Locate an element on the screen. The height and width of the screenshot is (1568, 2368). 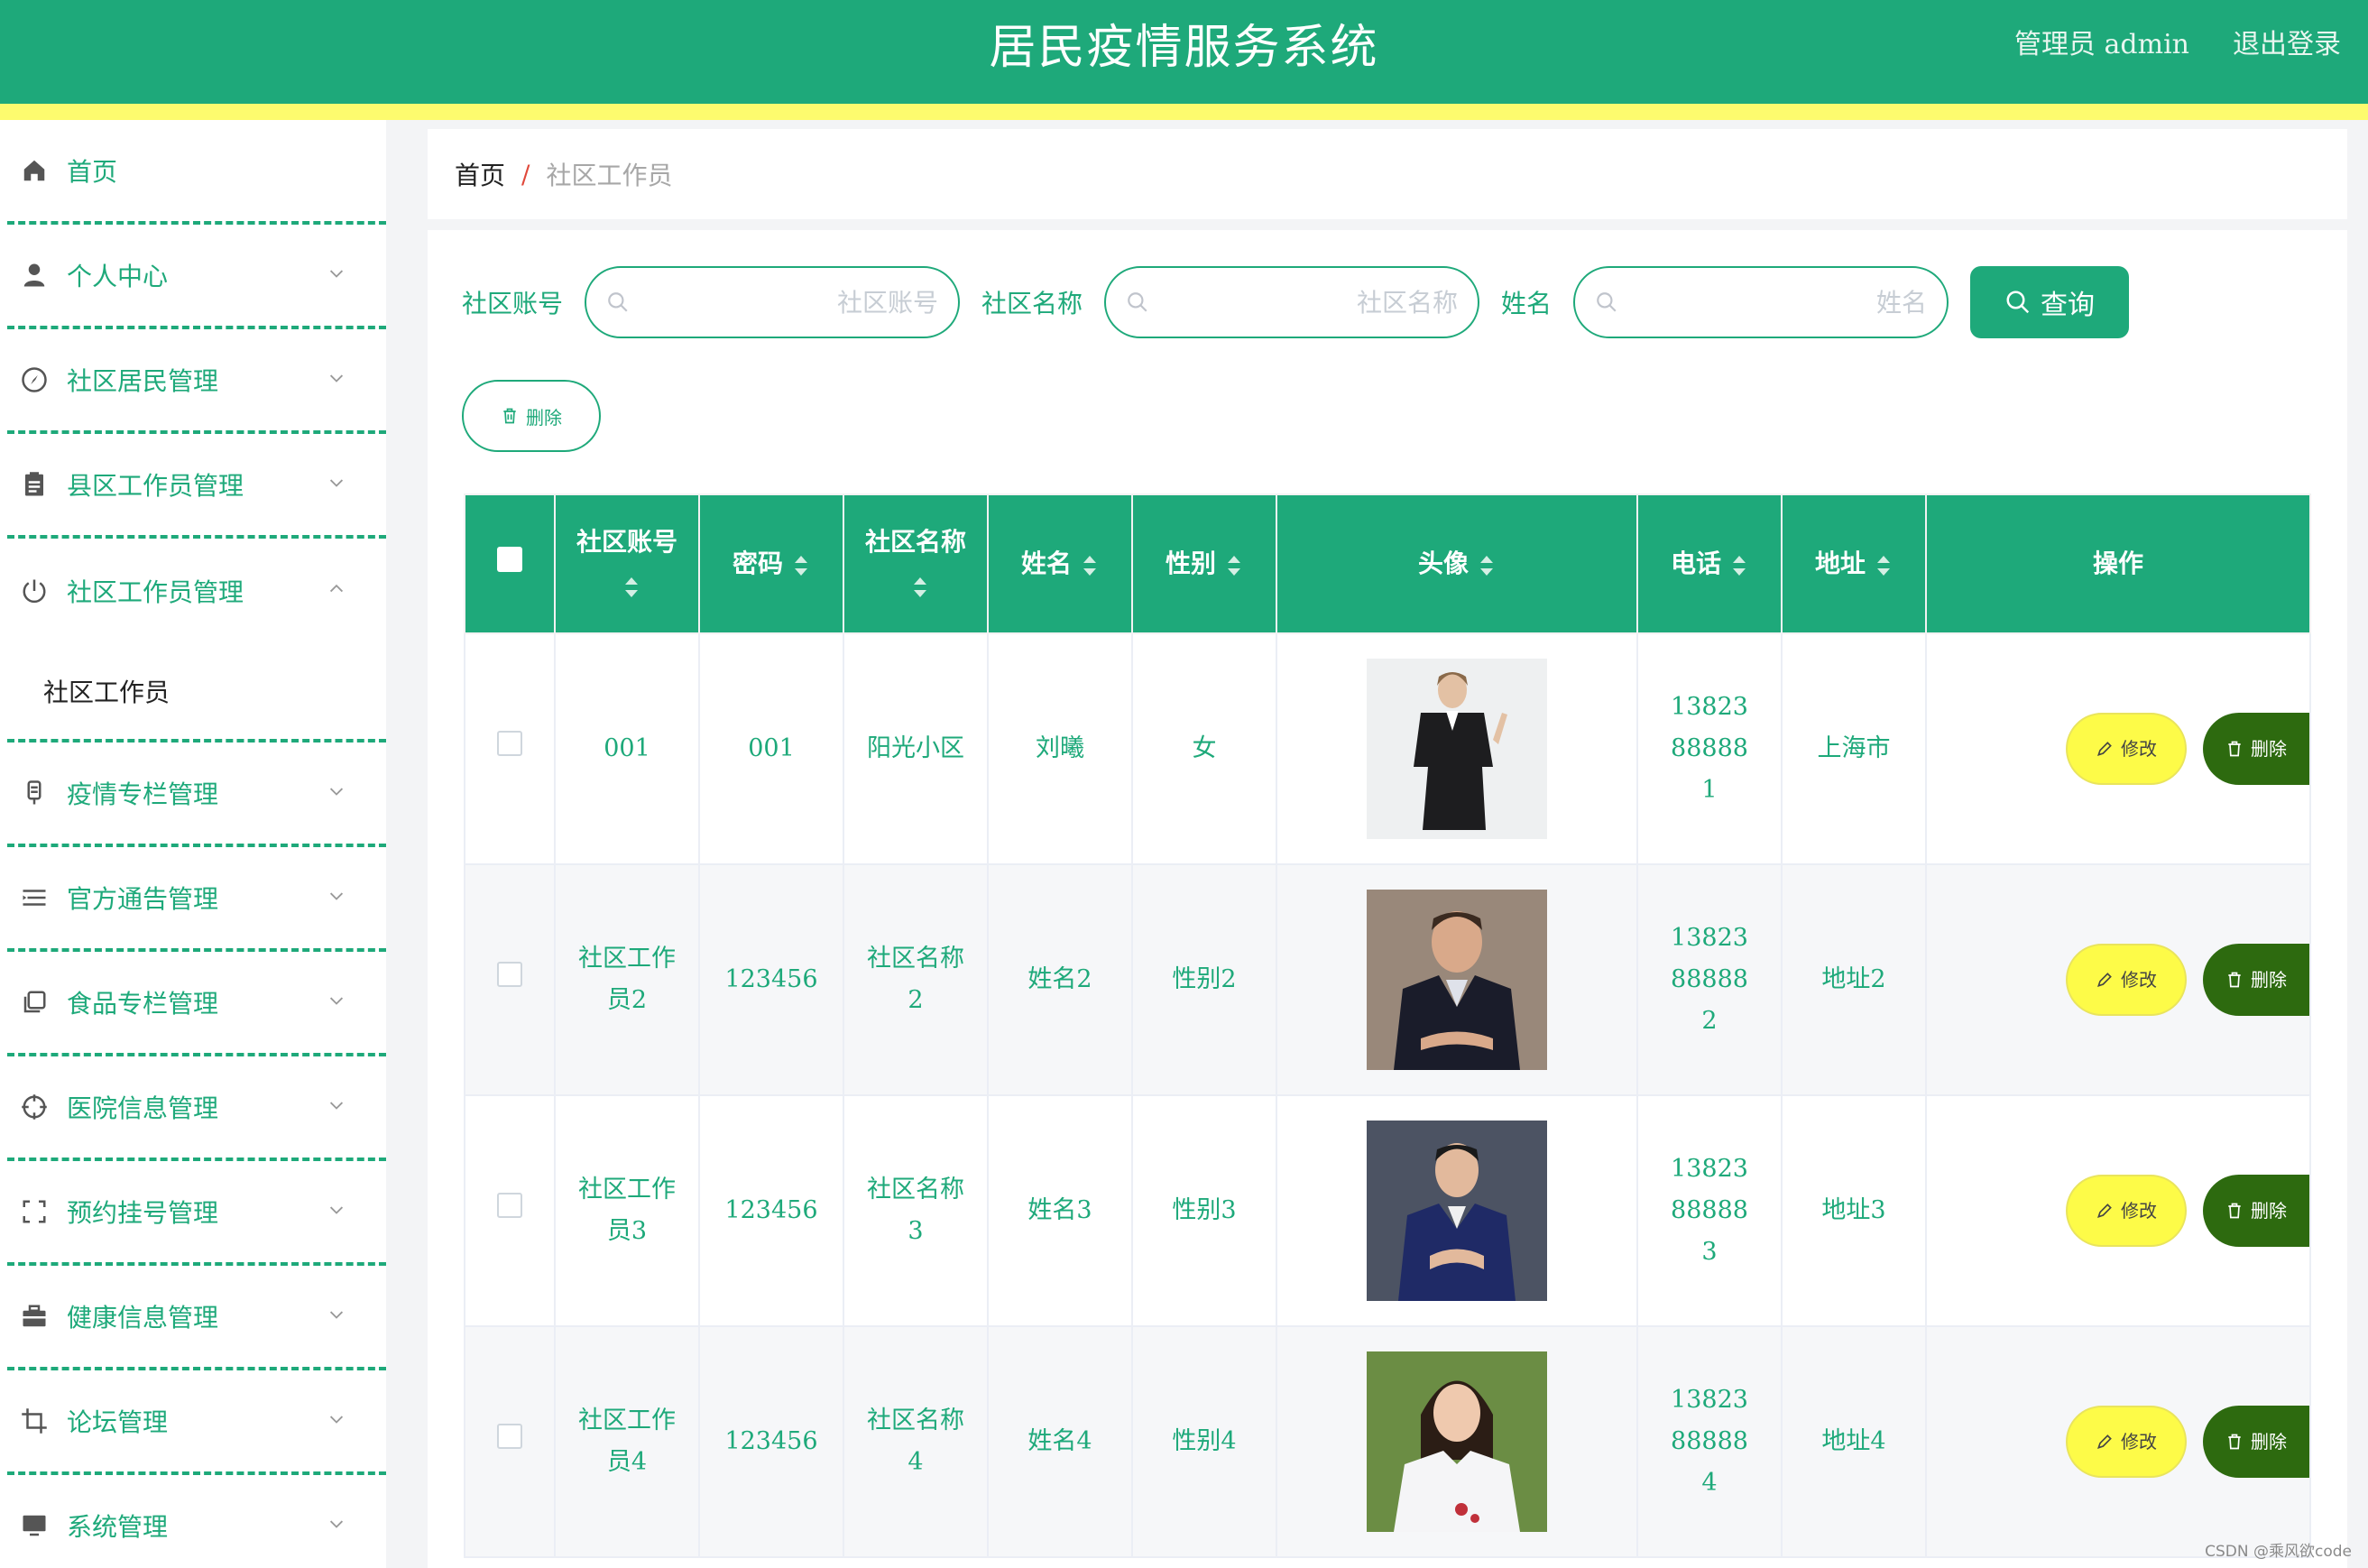
select-all-checkbox is located at coordinates (509, 559).